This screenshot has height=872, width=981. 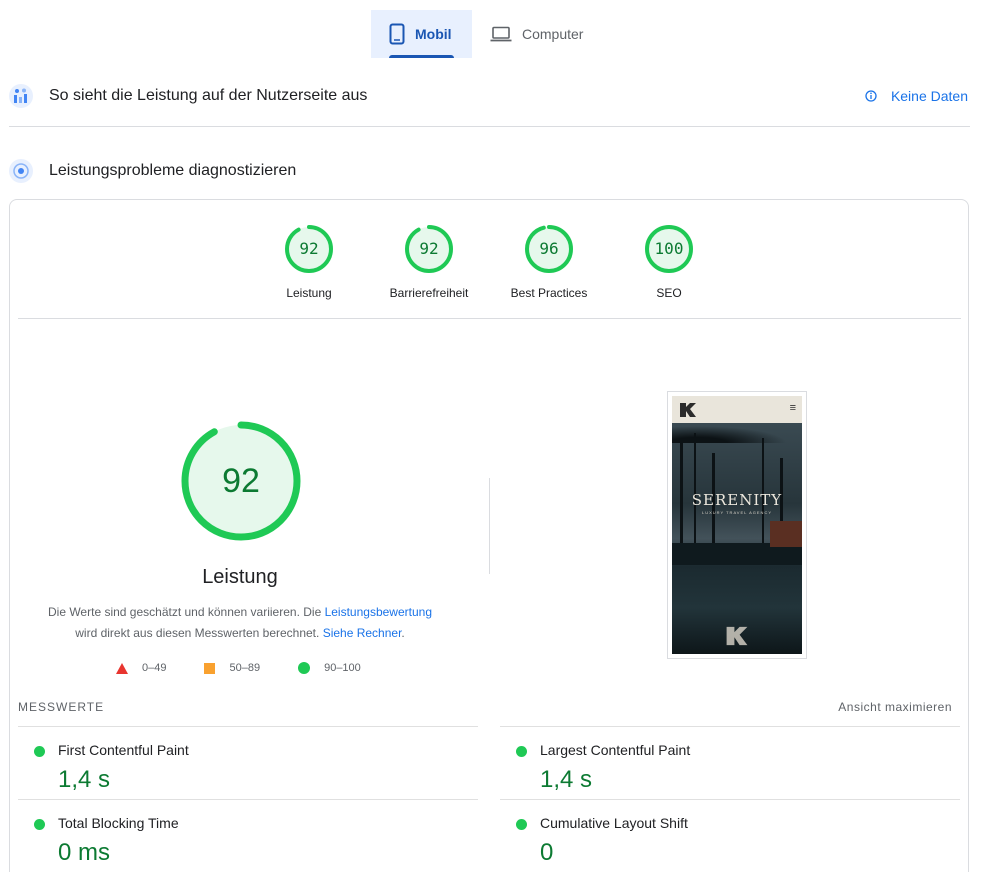 I want to click on laptop-icon, so click(x=501, y=34).